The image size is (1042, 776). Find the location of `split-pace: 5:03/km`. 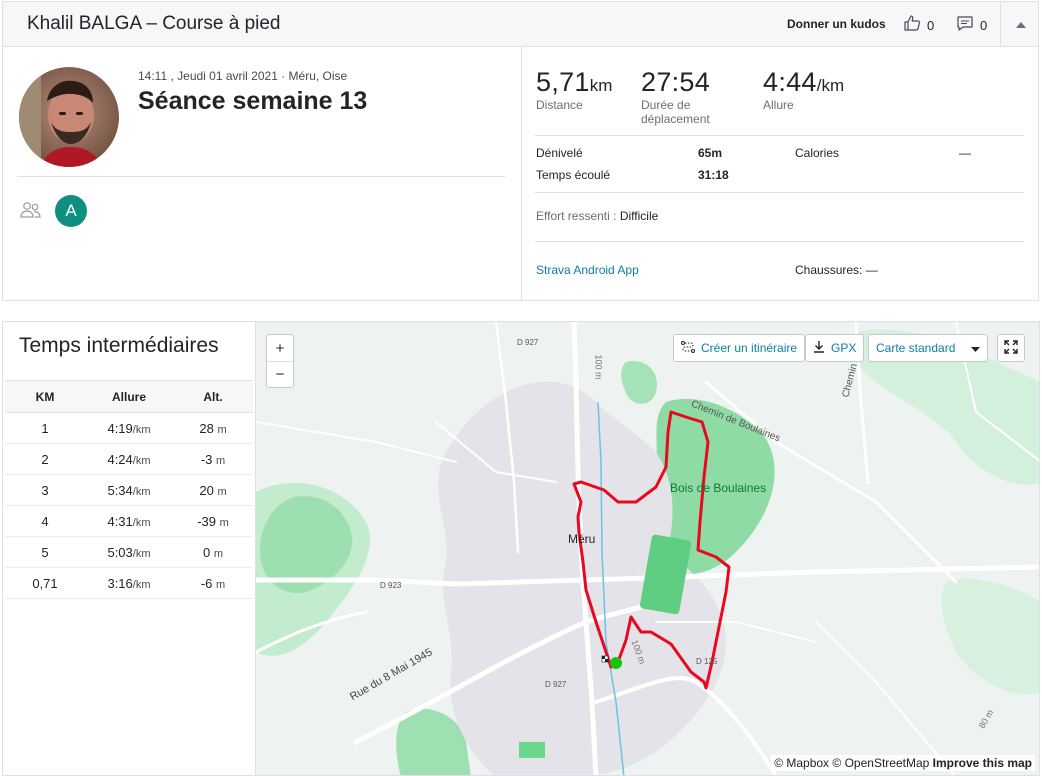

split-pace: 5:03/km is located at coordinates (129, 552).